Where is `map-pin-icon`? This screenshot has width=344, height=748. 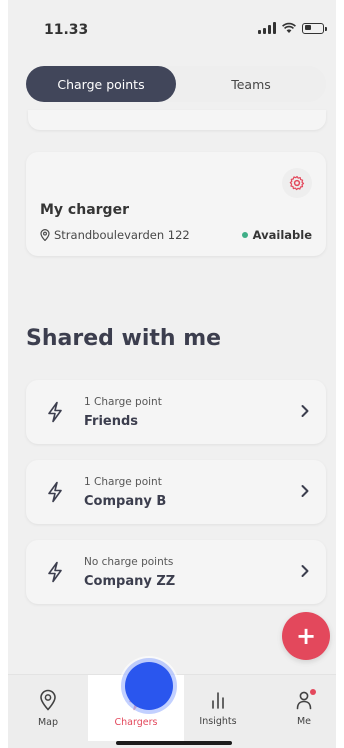 map-pin-icon is located at coordinates (48, 700).